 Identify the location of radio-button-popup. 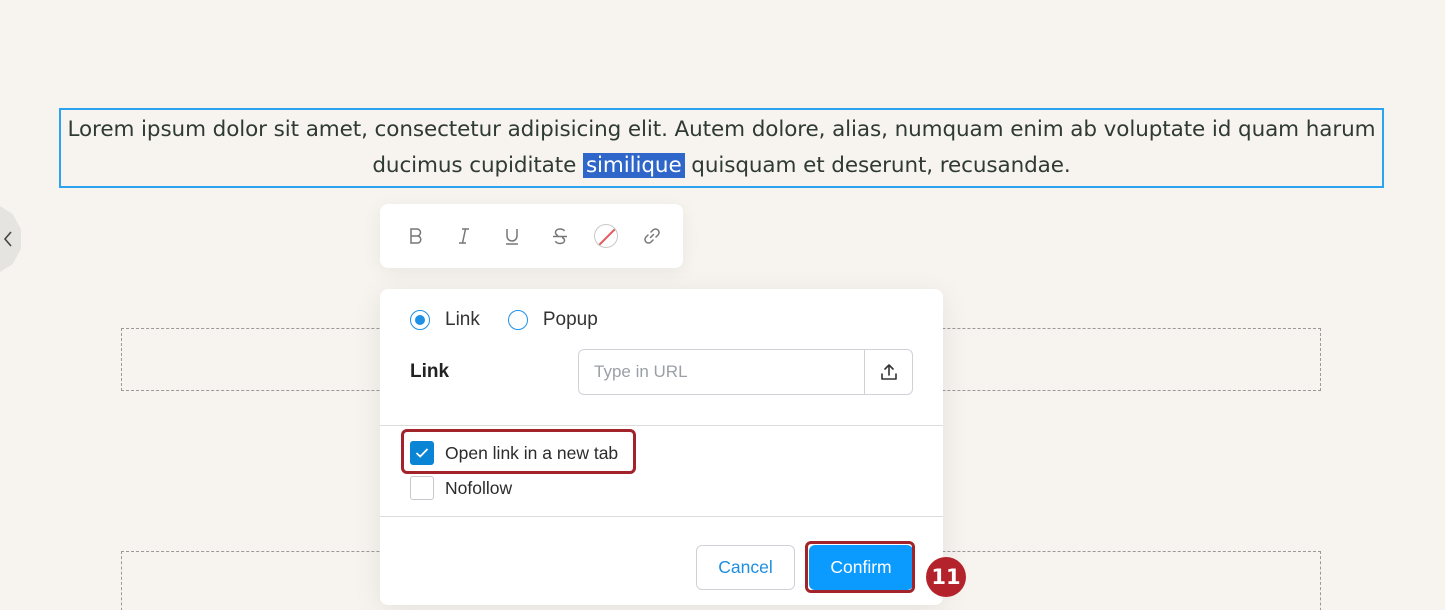
(517, 320).